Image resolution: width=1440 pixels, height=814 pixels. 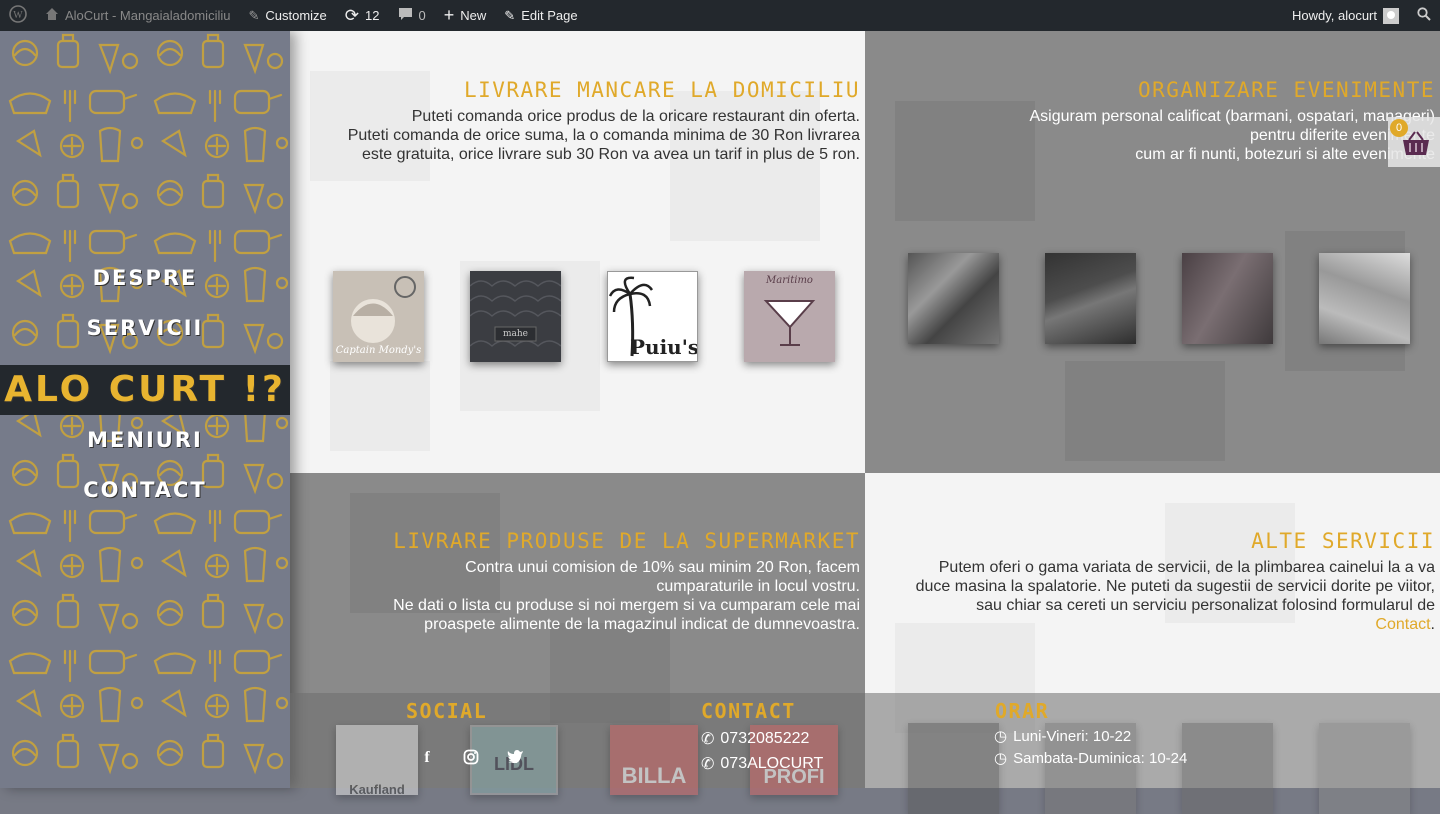 I want to click on pencil-icon: ✎, so click(x=510, y=15).